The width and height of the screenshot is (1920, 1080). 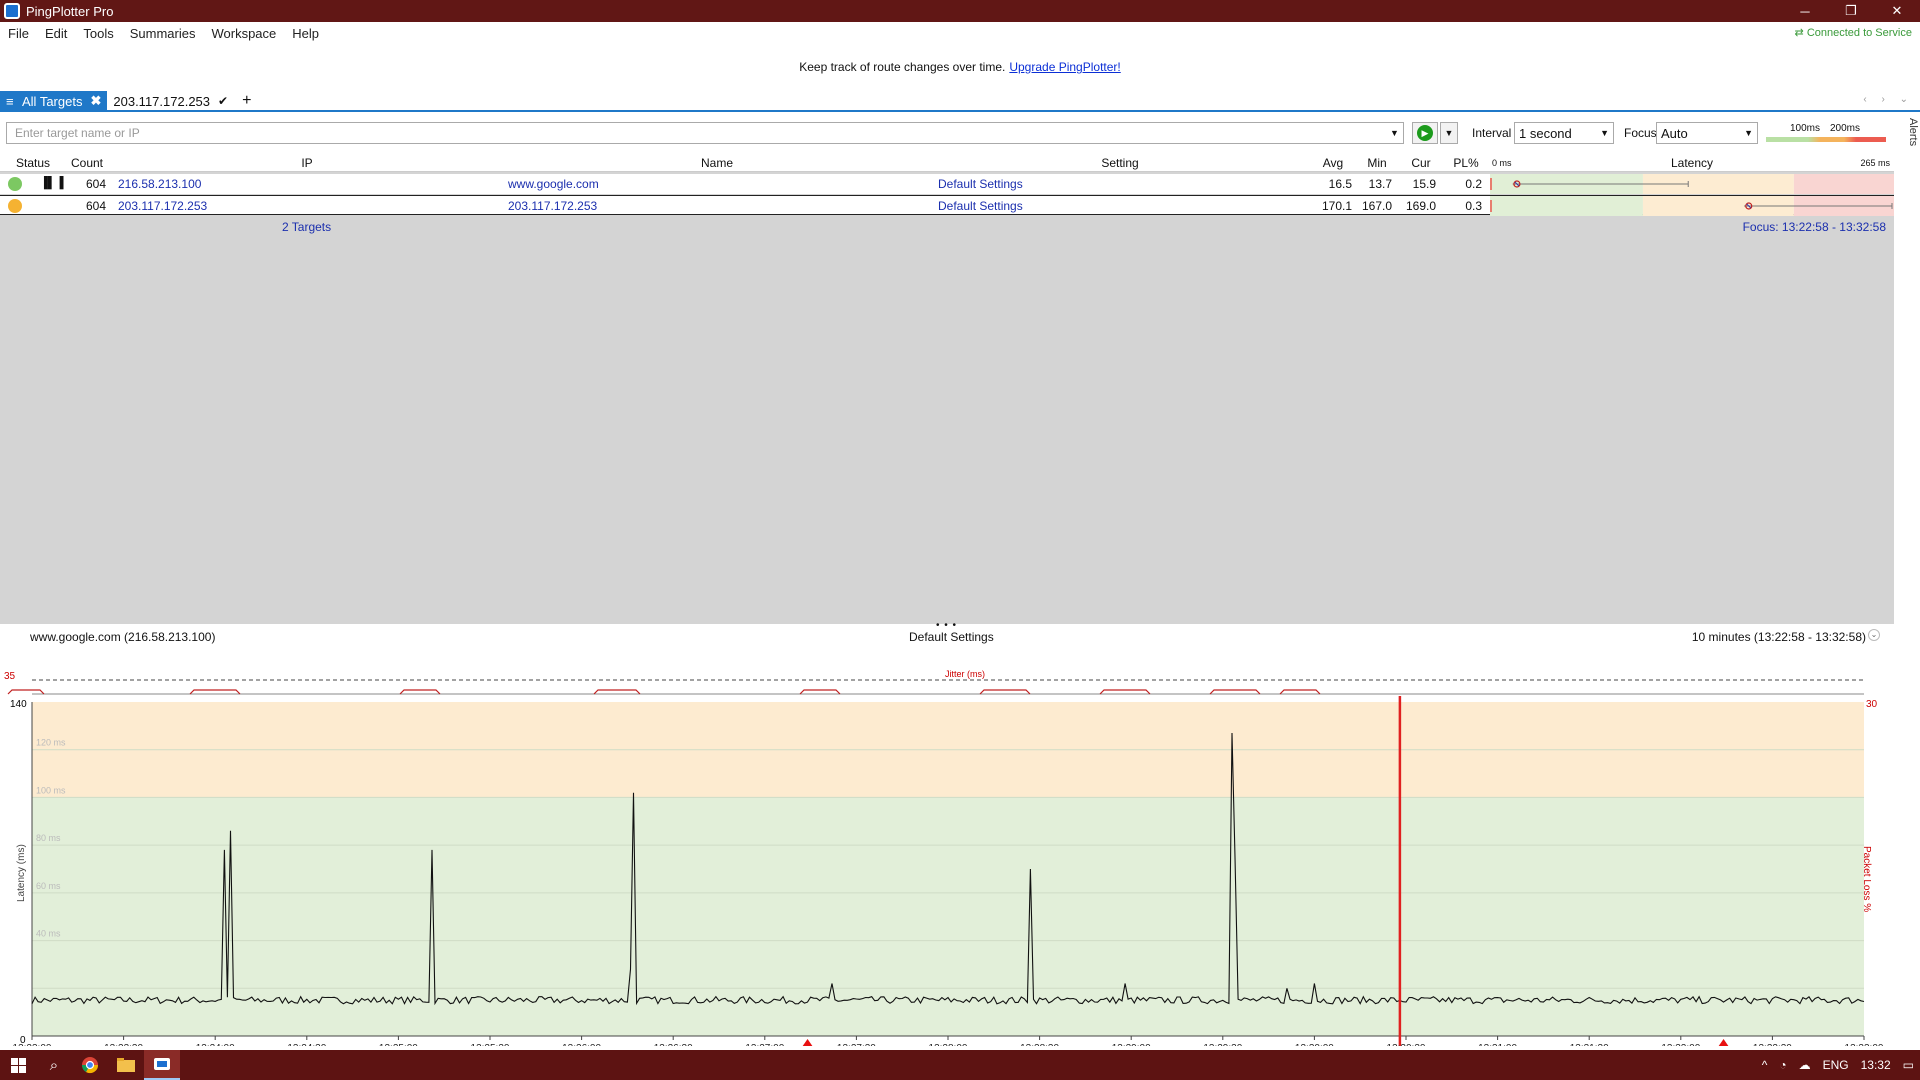 What do you see at coordinates (1888, 99) in the screenshot?
I see `tab-scroll-arrows: ‹ › ⌄` at bounding box center [1888, 99].